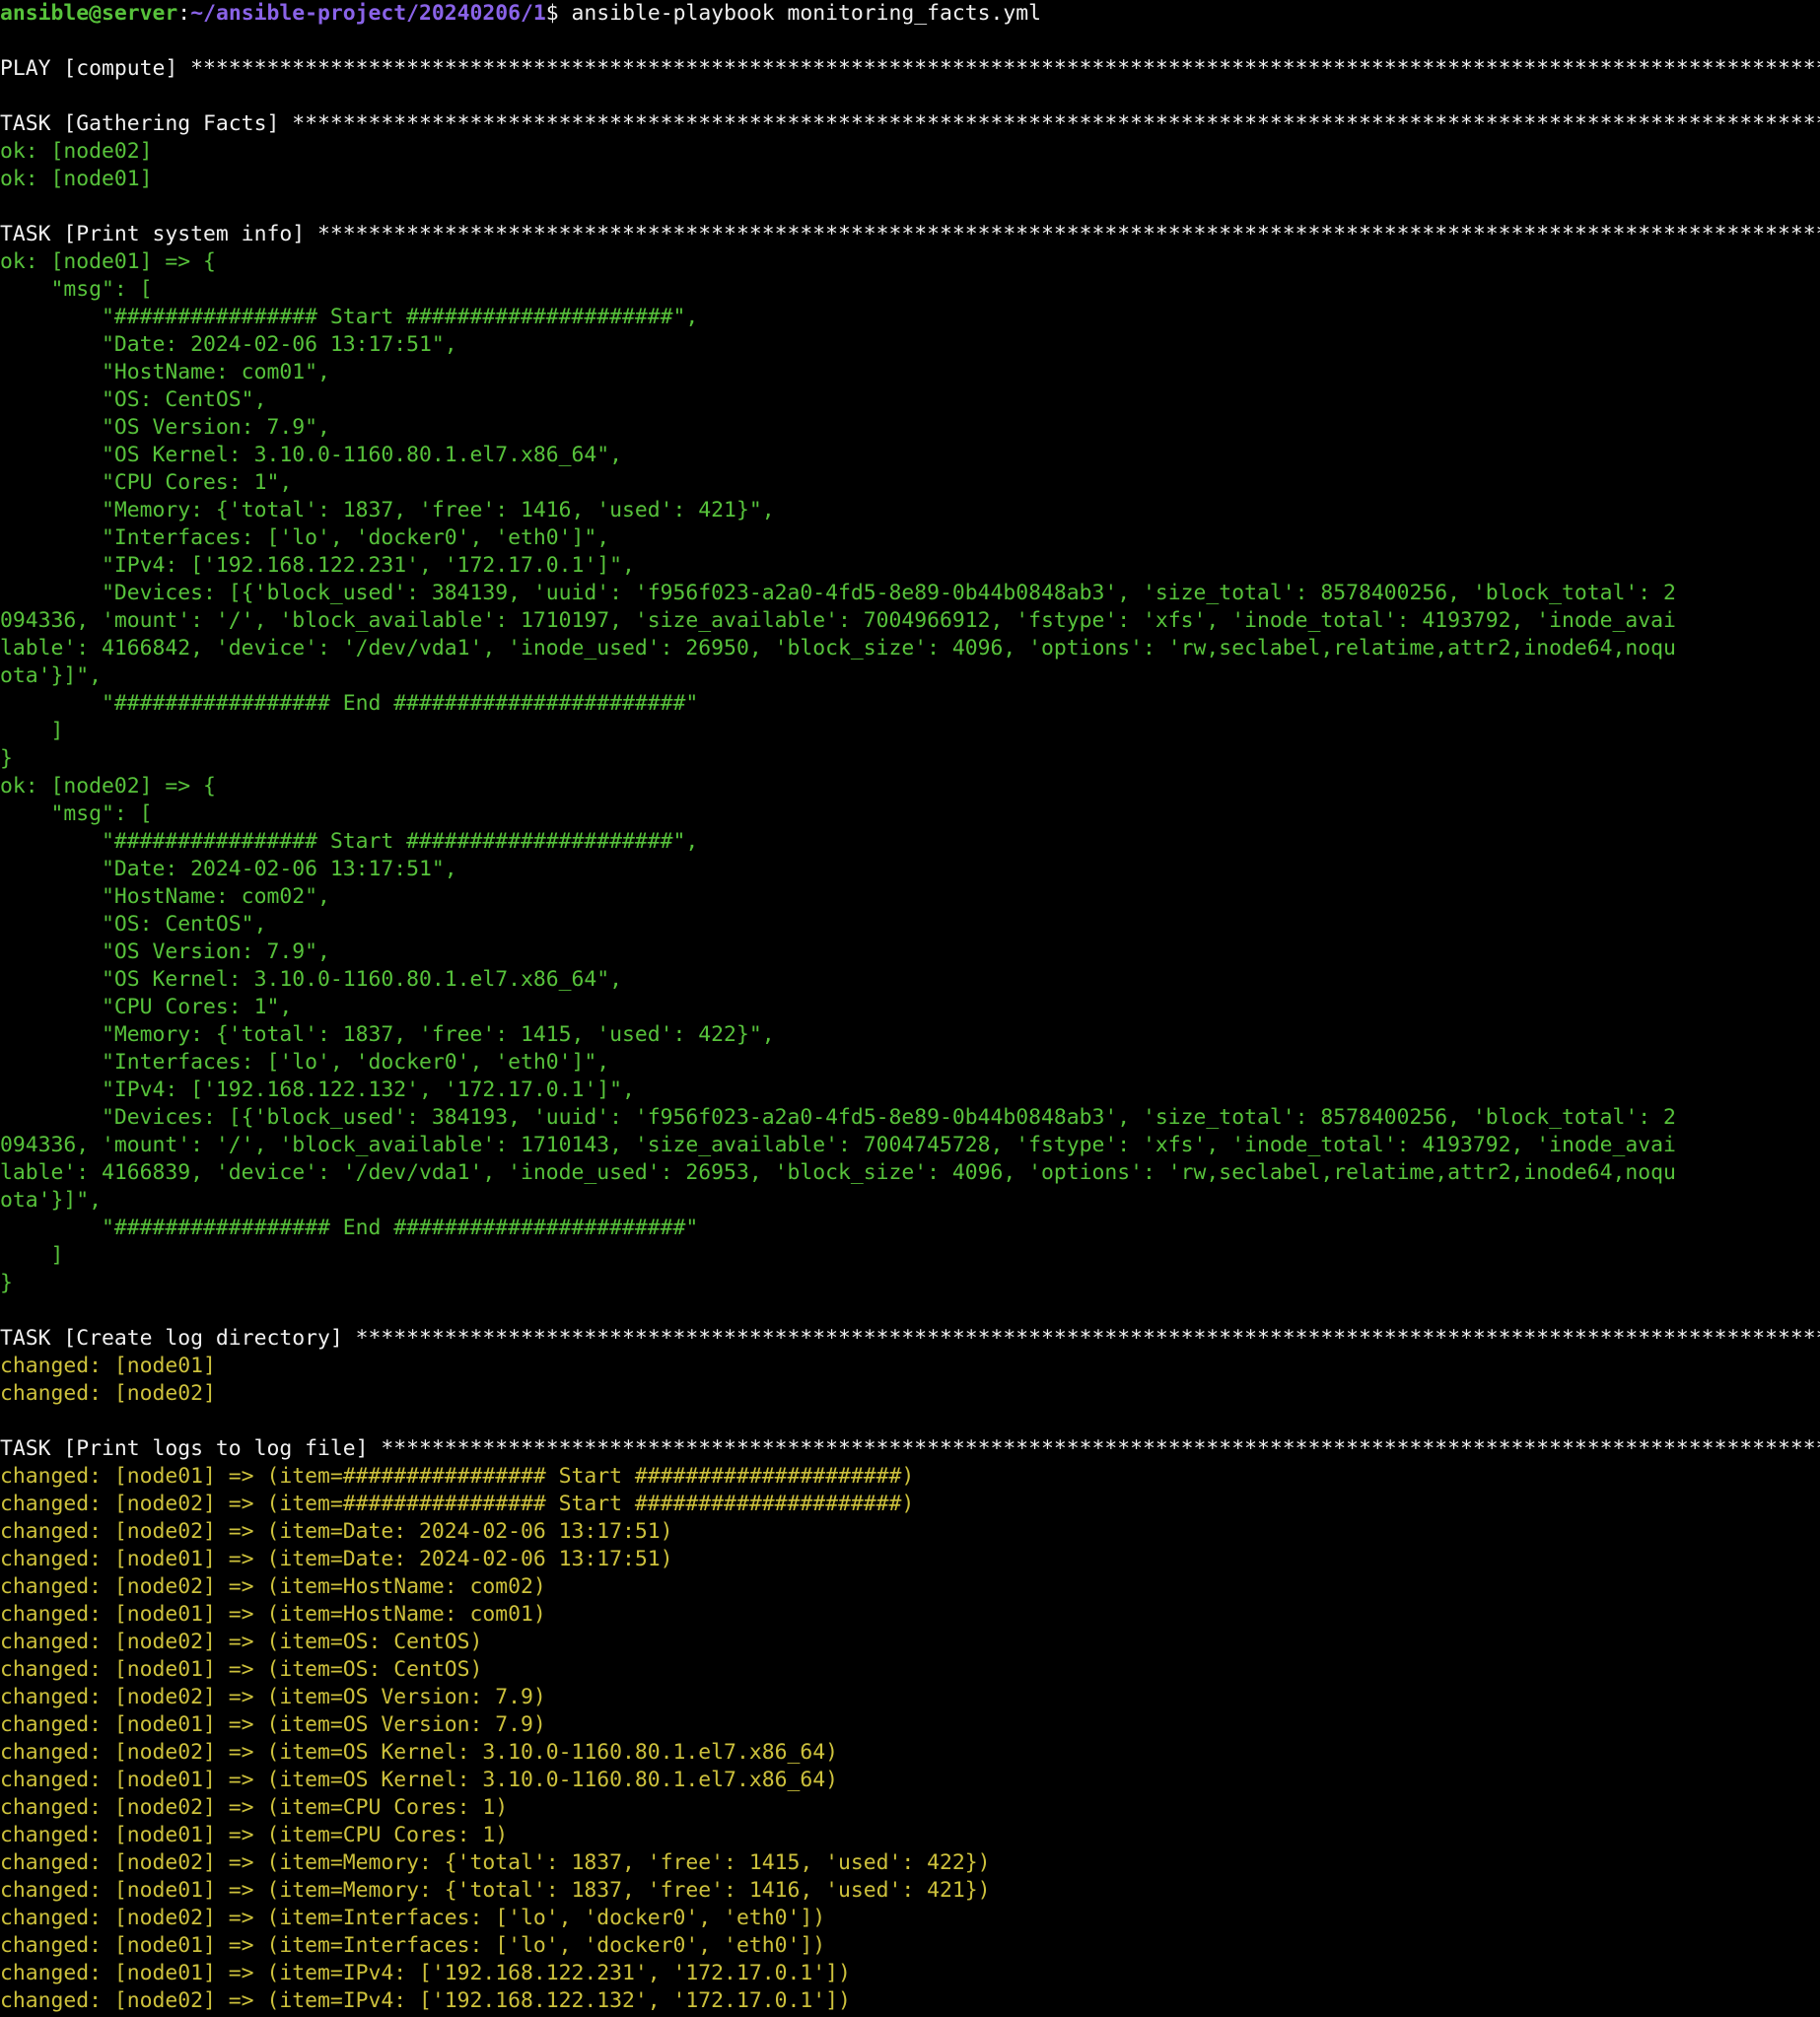 This screenshot has height=2017, width=1820. Describe the element at coordinates (368, 14) in the screenshot. I see `prompt-path: ~/ansible-project/20240206/1` at that location.